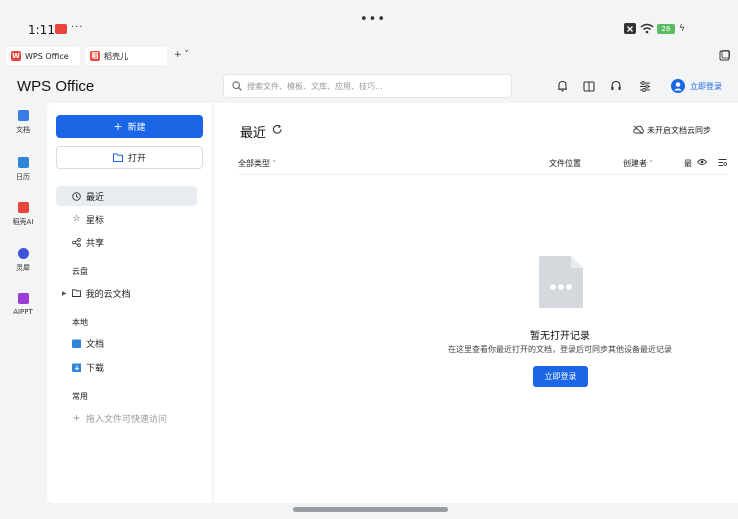 This screenshot has width=738, height=519. I want to click on folder-open-icon, so click(117, 157).